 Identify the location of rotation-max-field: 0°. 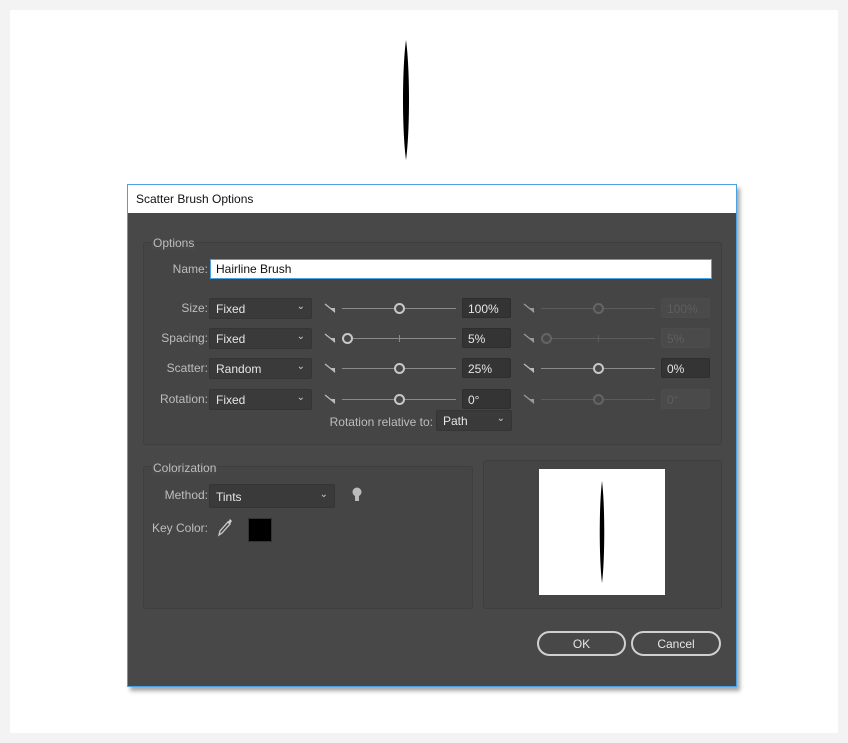
(685, 399).